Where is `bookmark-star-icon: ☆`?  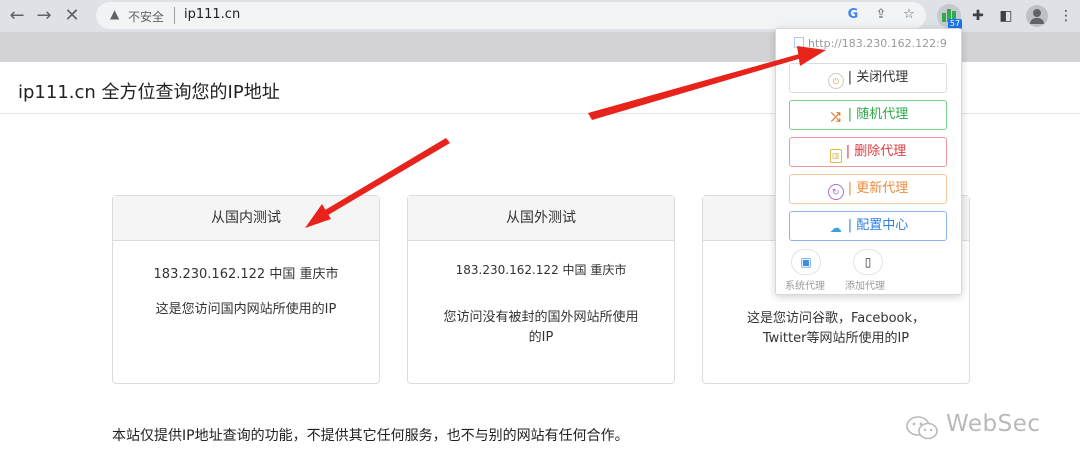
bookmark-star-icon: ☆ is located at coordinates (909, 15).